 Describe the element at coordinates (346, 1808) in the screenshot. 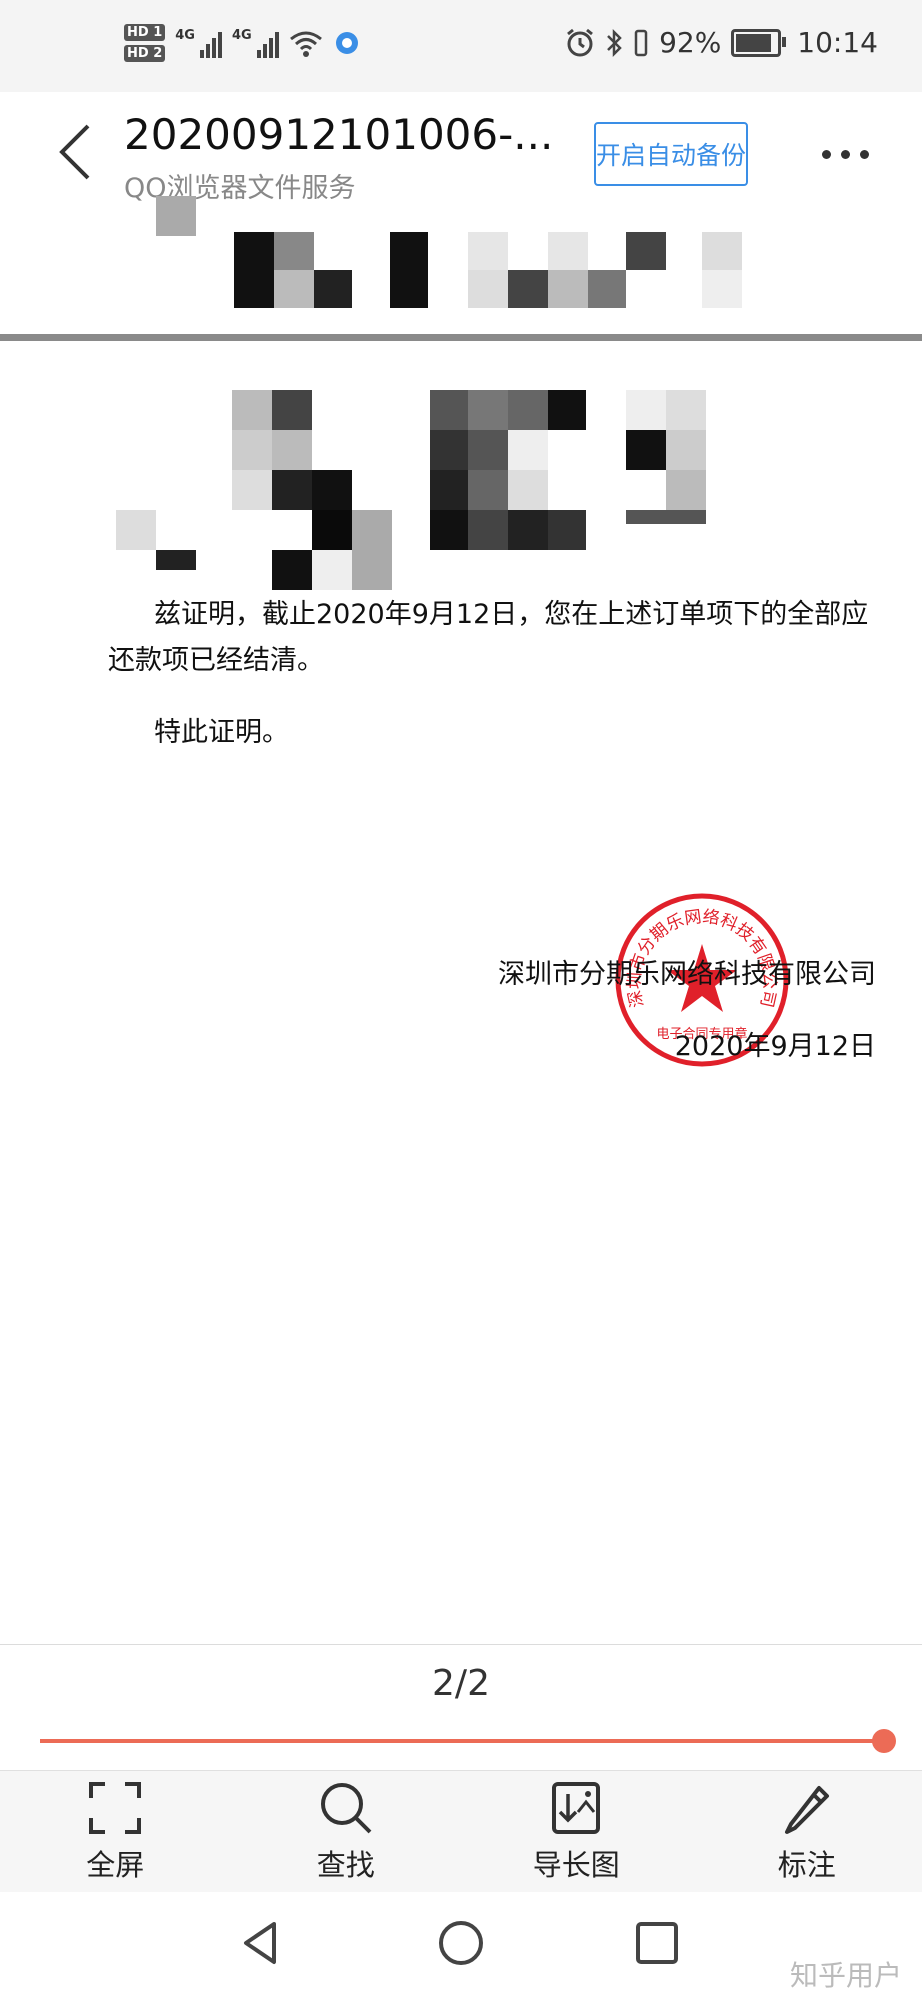

I see `search-icon` at that location.